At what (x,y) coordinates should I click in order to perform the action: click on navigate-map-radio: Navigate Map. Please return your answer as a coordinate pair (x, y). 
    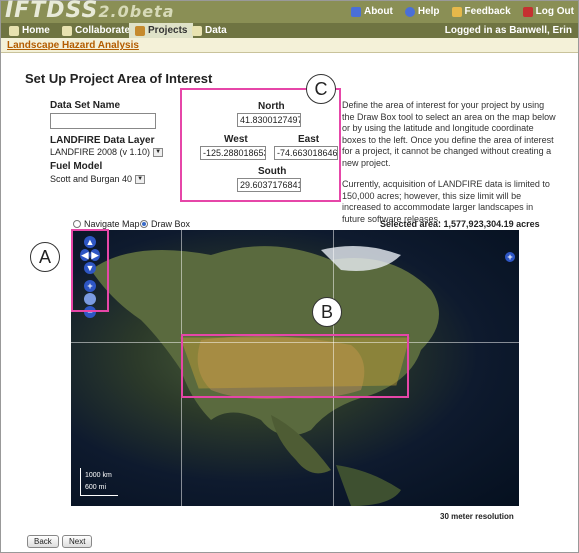
    Looking at the image, I should click on (106, 224).